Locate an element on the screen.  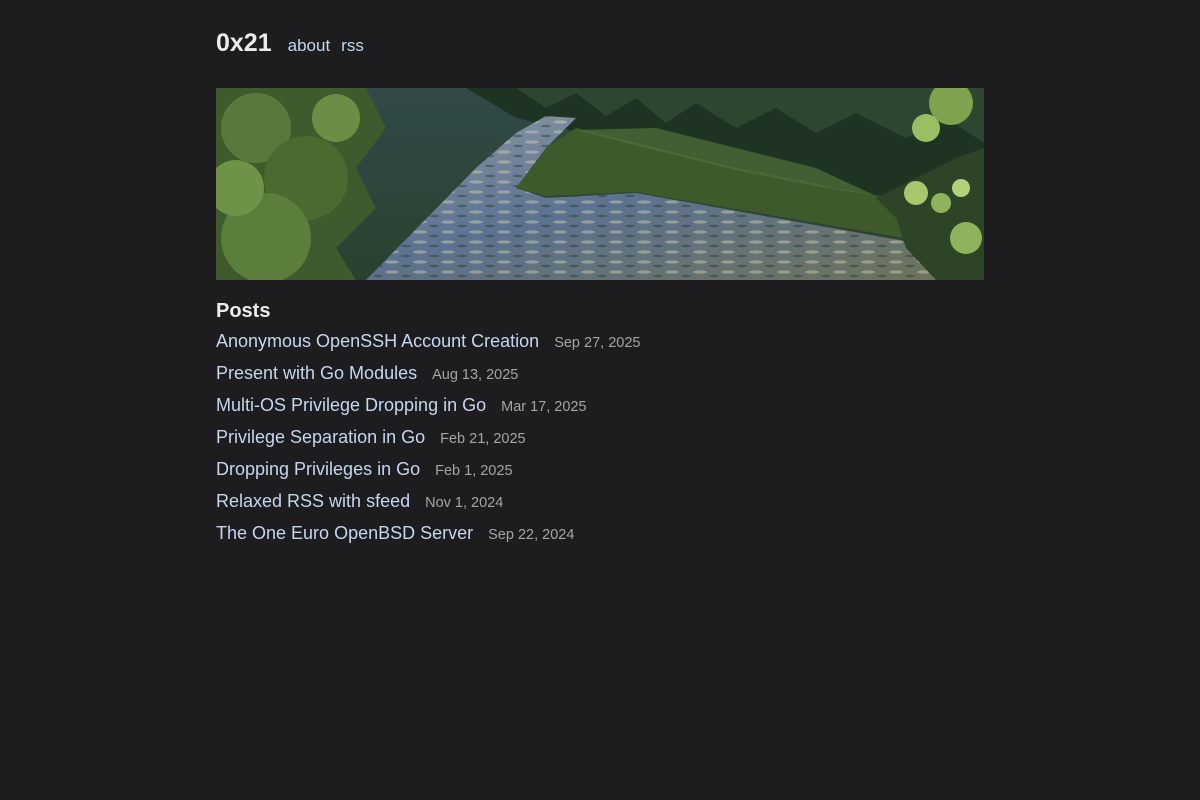
posts-heading: Posts is located at coordinates (243, 311).